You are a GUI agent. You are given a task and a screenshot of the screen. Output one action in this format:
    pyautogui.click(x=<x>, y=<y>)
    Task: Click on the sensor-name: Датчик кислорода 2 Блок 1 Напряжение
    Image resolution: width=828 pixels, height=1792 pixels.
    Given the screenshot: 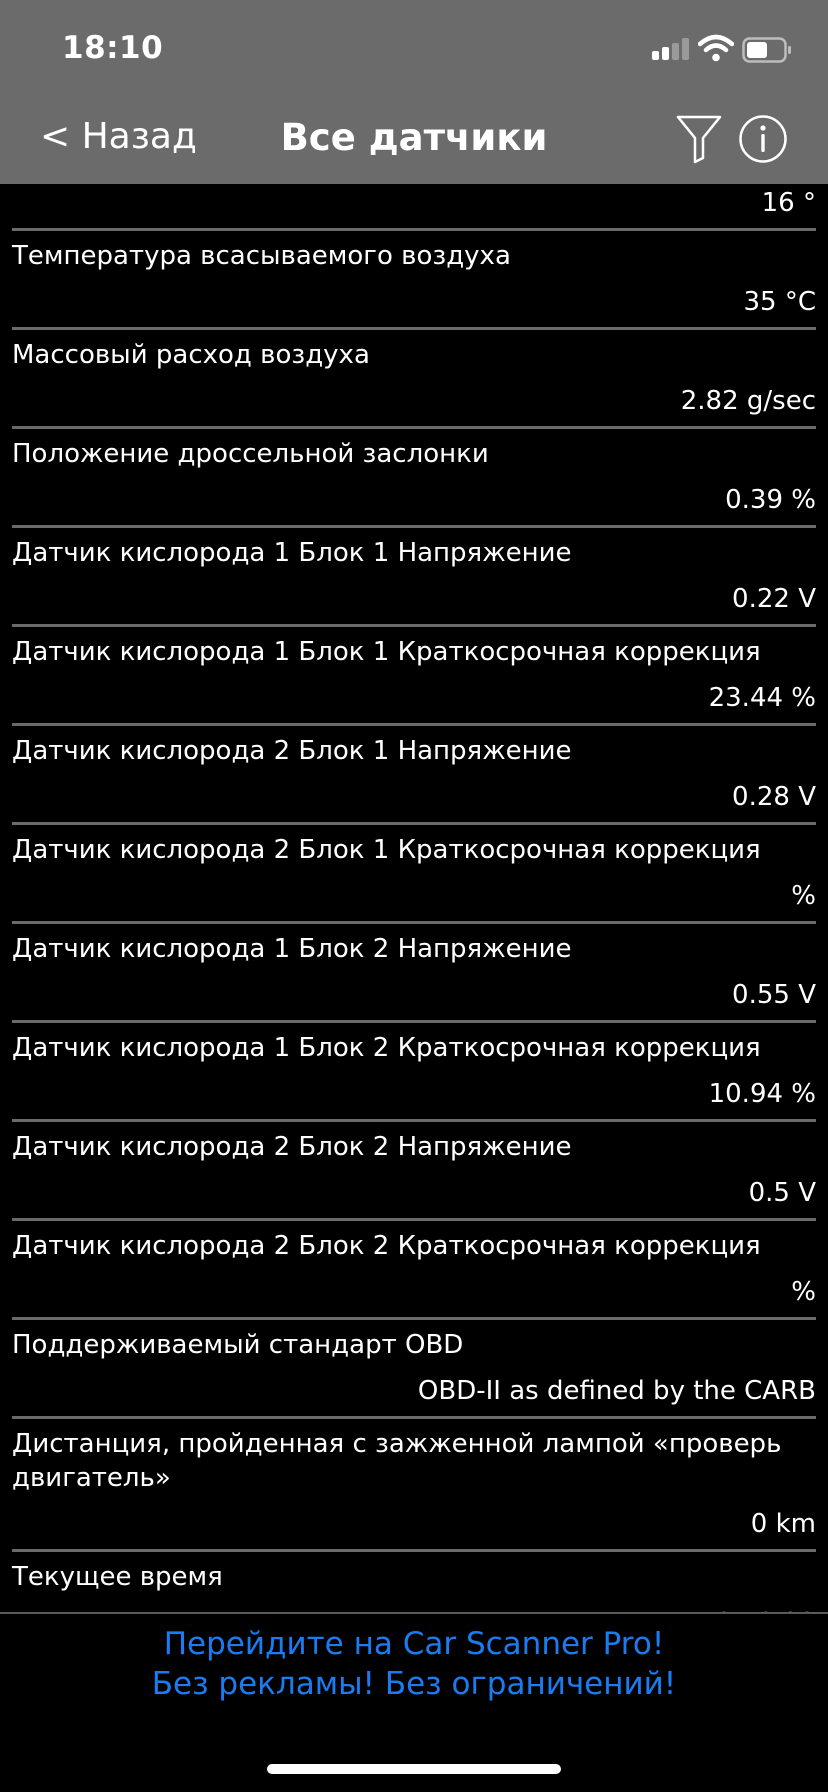 What is the action you would take?
    pyautogui.click(x=292, y=751)
    